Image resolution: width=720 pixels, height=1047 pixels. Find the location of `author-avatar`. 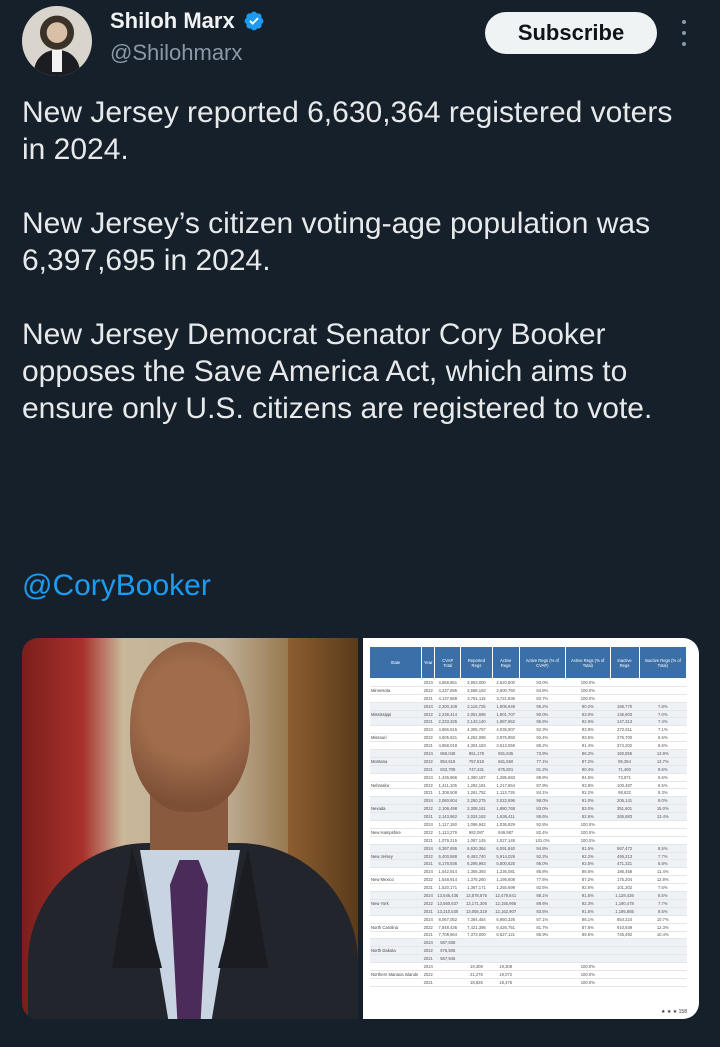

author-avatar is located at coordinates (57, 41).